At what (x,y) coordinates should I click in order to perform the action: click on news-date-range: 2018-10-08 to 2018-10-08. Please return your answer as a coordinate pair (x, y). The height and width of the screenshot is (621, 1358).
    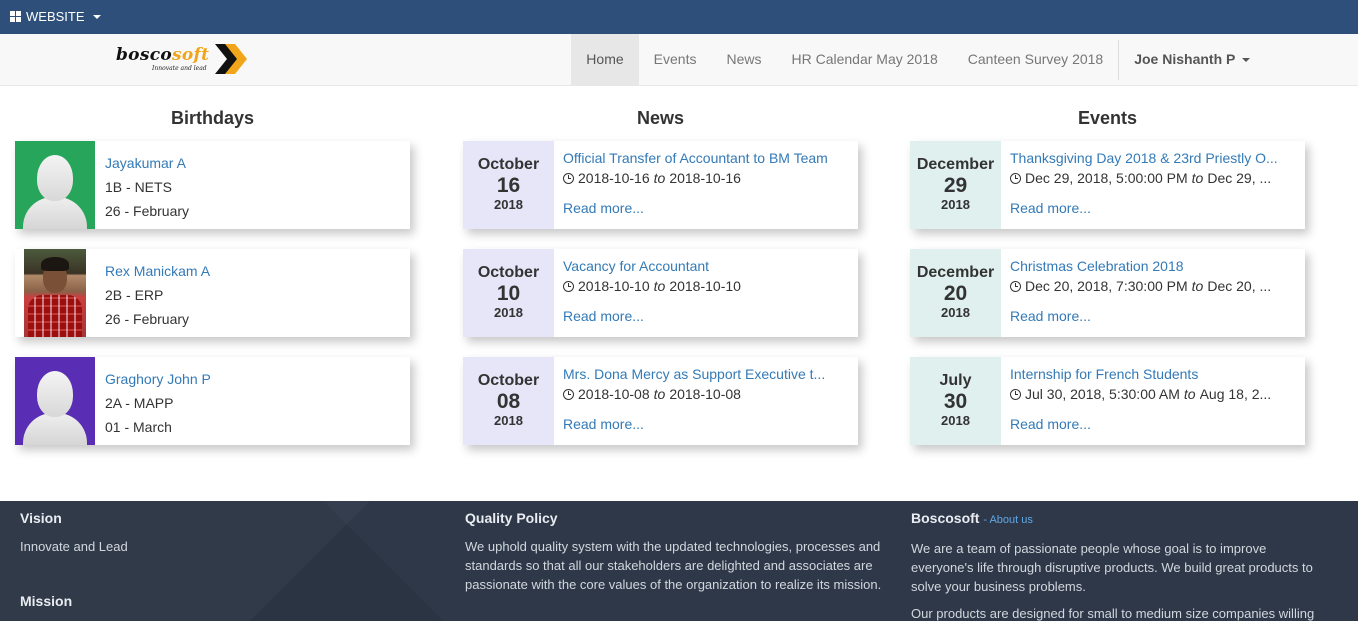
    Looking at the image, I should click on (706, 394).